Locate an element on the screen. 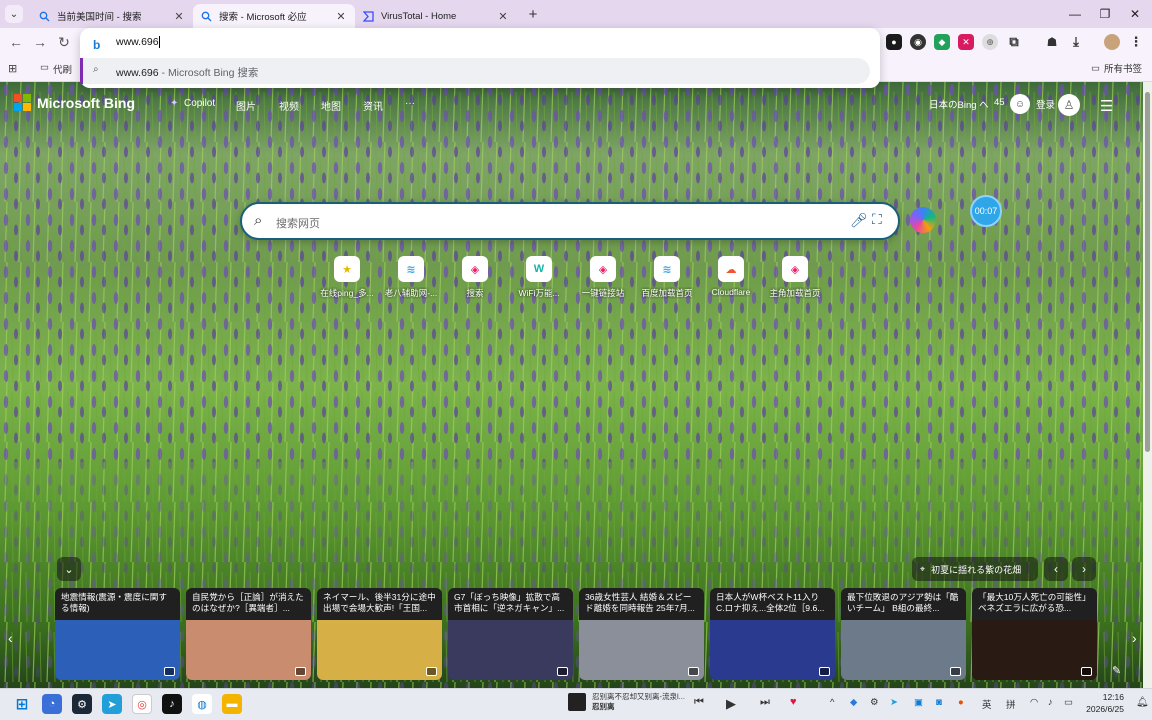 The height and width of the screenshot is (720, 1152). microphone-icon: 🎤︎ is located at coordinates (859, 220).